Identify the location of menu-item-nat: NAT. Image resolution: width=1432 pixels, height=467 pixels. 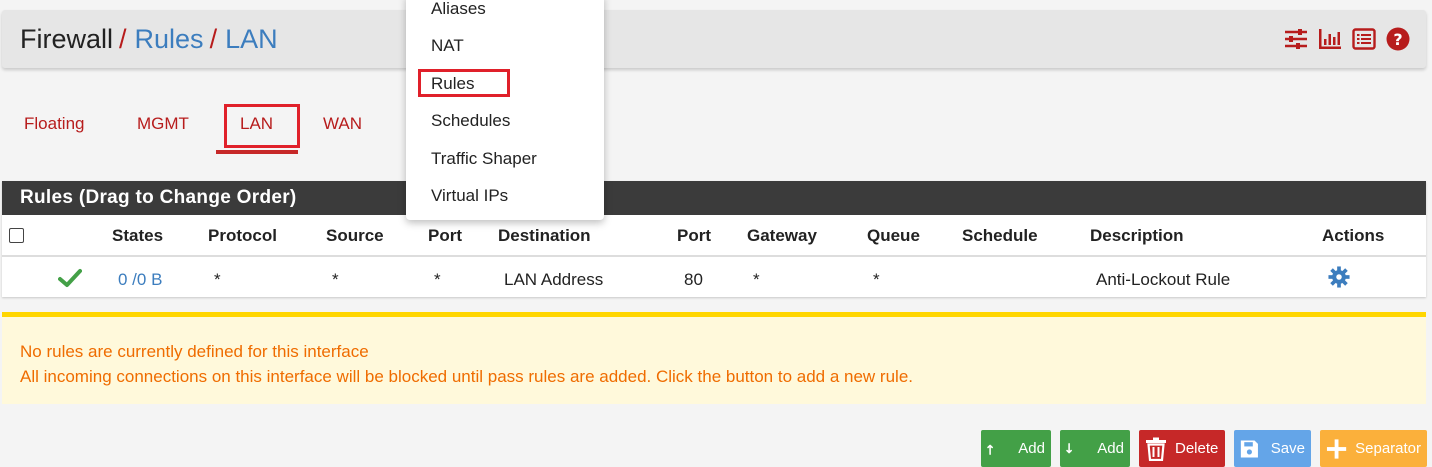
(447, 46).